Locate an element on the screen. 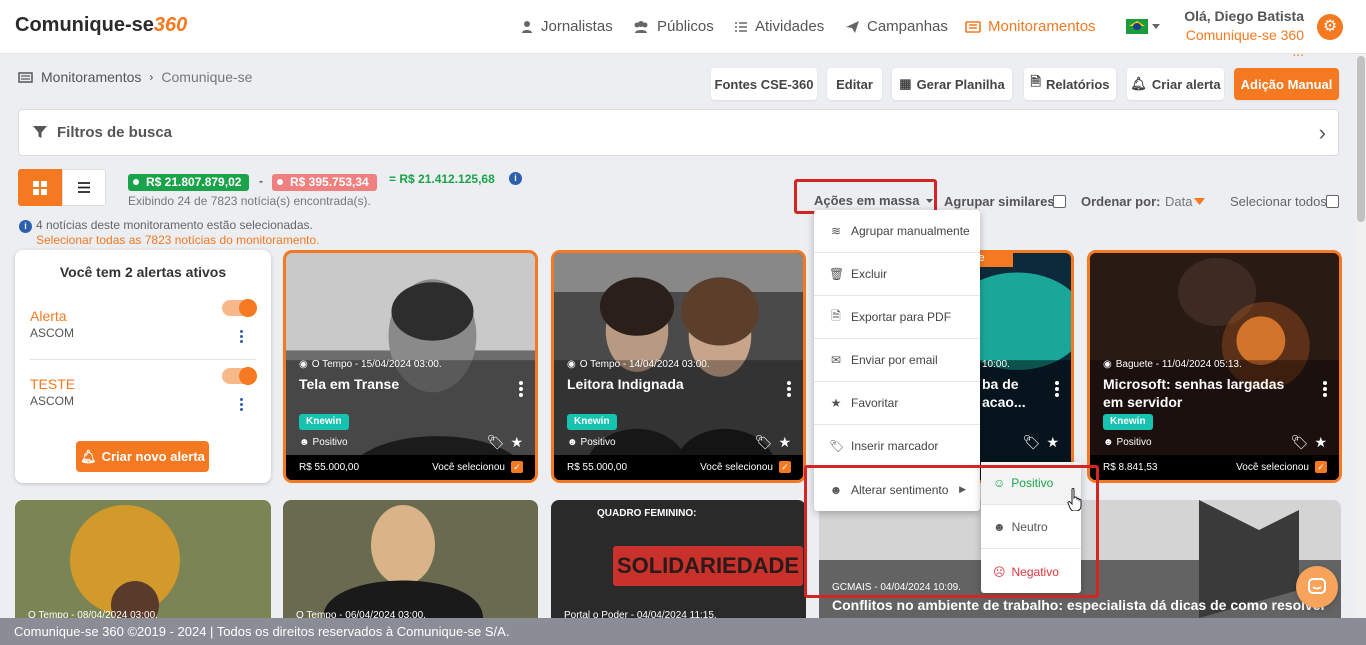  divider is located at coordinates (143, 359).